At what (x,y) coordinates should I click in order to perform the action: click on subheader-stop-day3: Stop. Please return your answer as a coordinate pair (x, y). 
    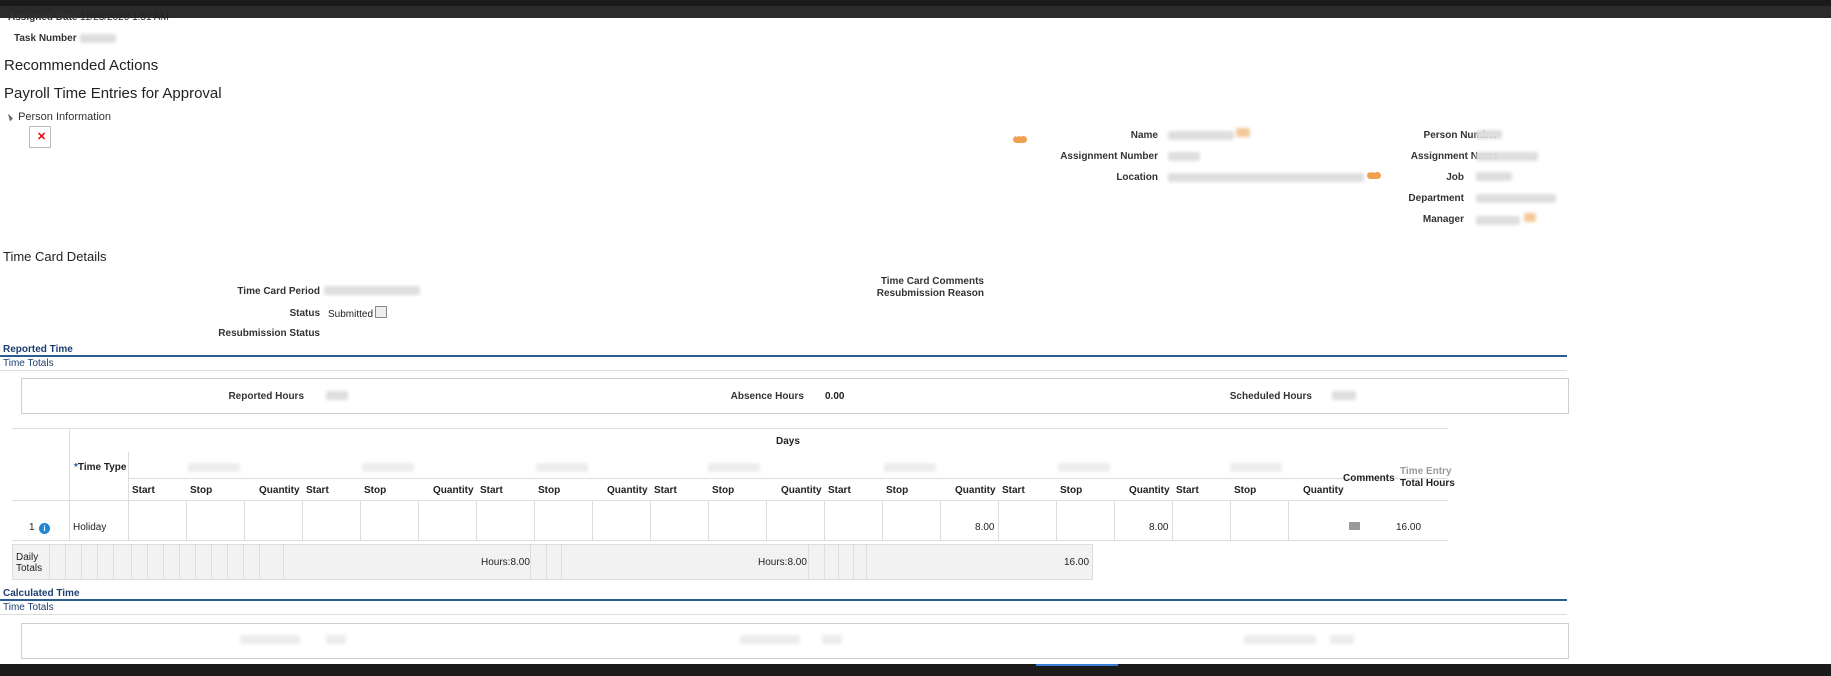
    Looking at the image, I should click on (549, 490).